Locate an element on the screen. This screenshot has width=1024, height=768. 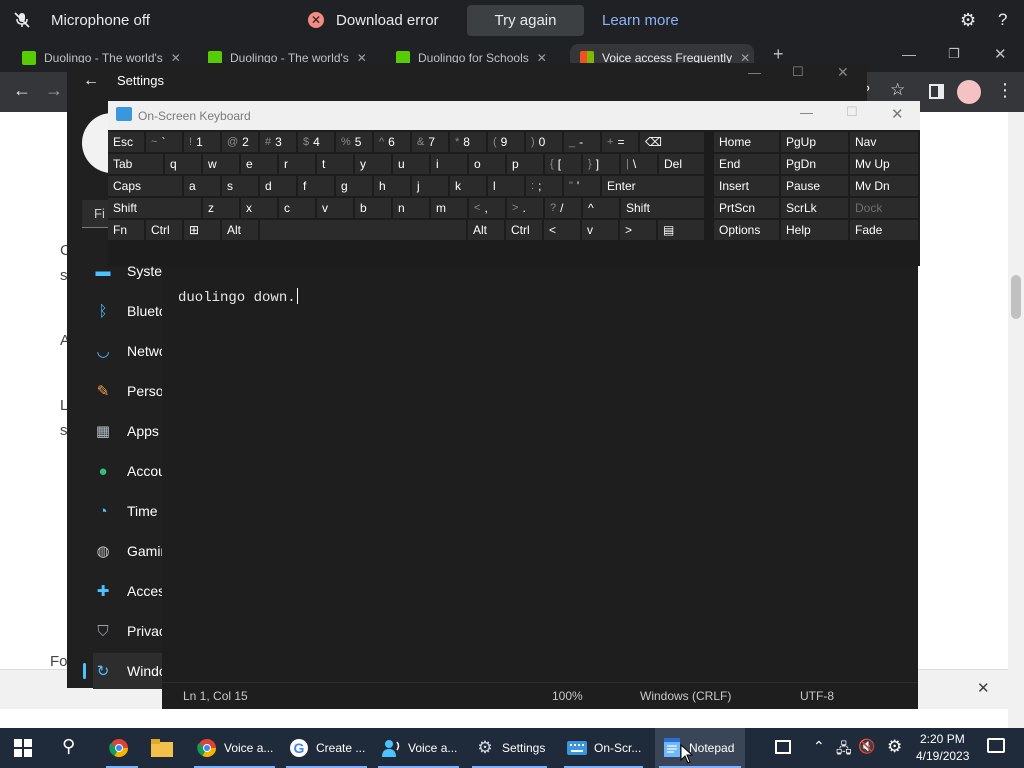
osk-key: (9 is located at coordinates (506, 142).